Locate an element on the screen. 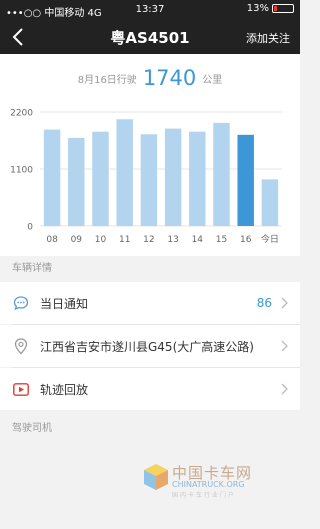 The width and height of the screenshot is (320, 529). y-tick-label: 1100 is located at coordinates (21, 171).